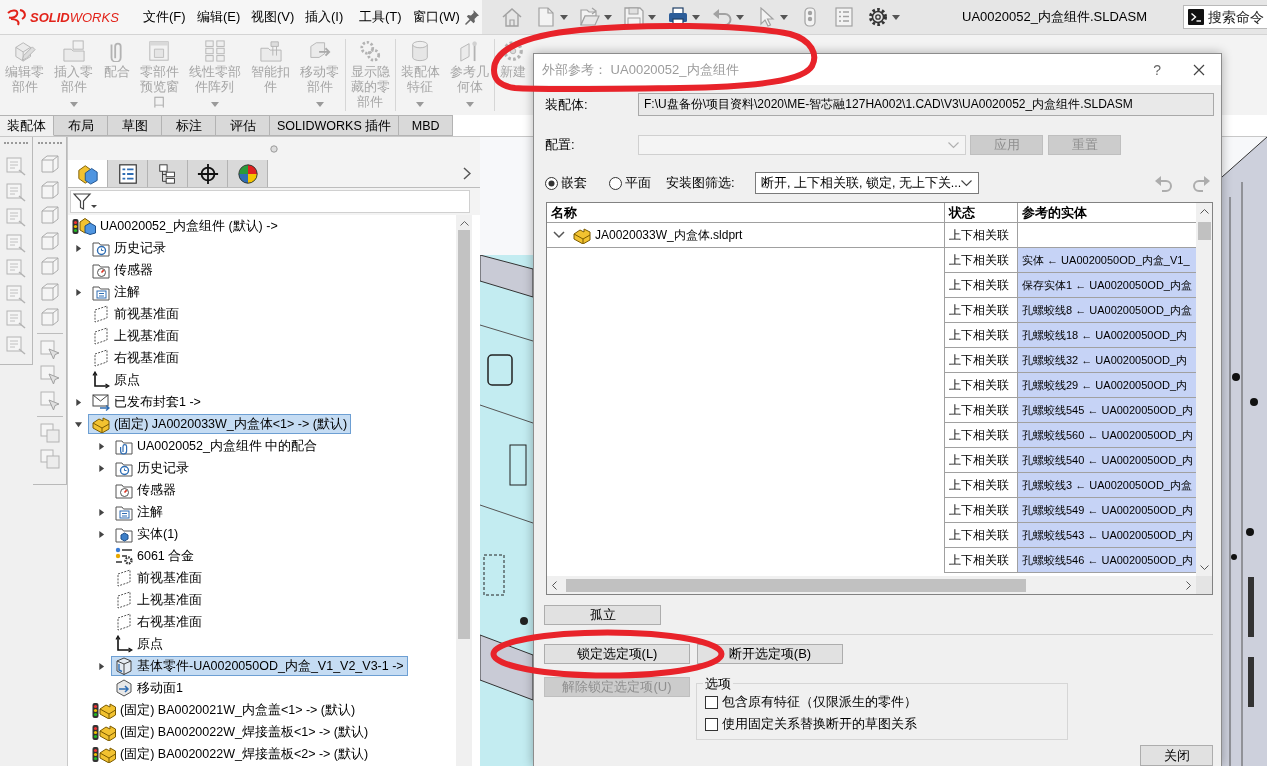  What do you see at coordinates (116, 380) in the screenshot?
I see `tree-item: 原点` at bounding box center [116, 380].